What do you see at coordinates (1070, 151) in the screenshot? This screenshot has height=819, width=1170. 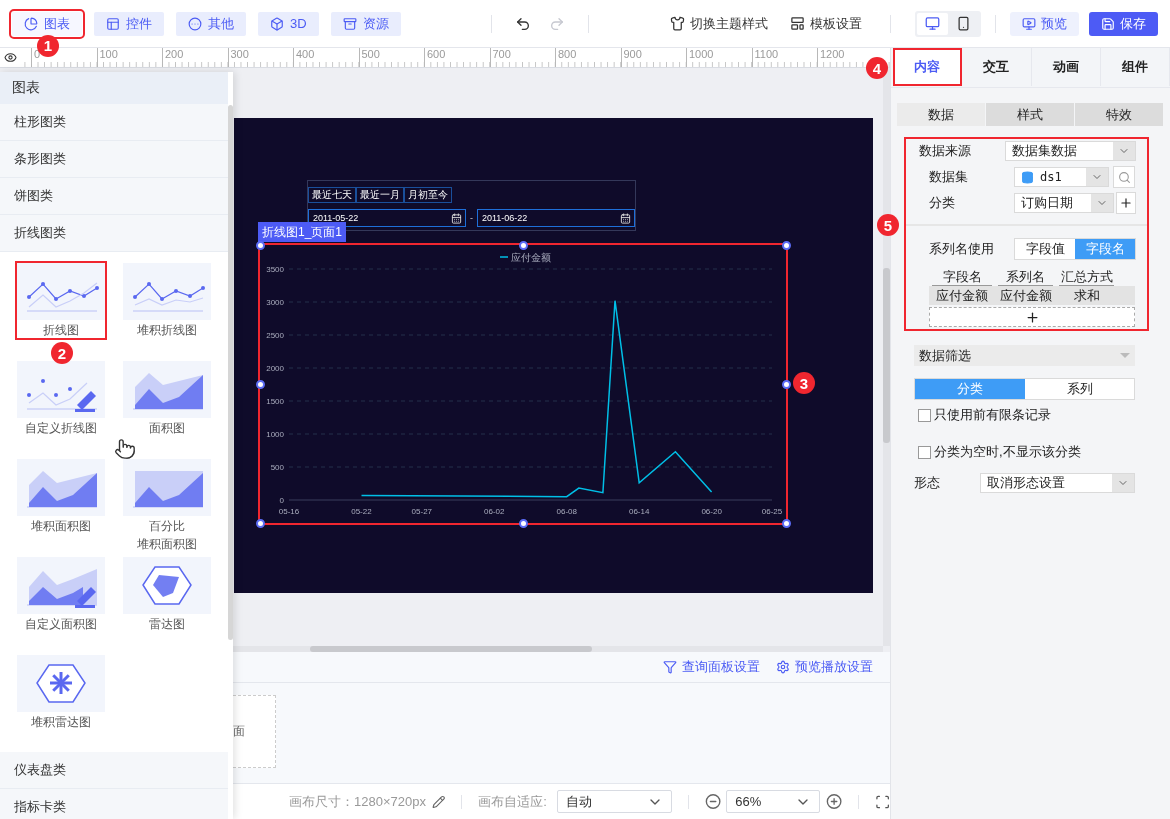 I see `data-source-select: 数据集数据` at bounding box center [1070, 151].